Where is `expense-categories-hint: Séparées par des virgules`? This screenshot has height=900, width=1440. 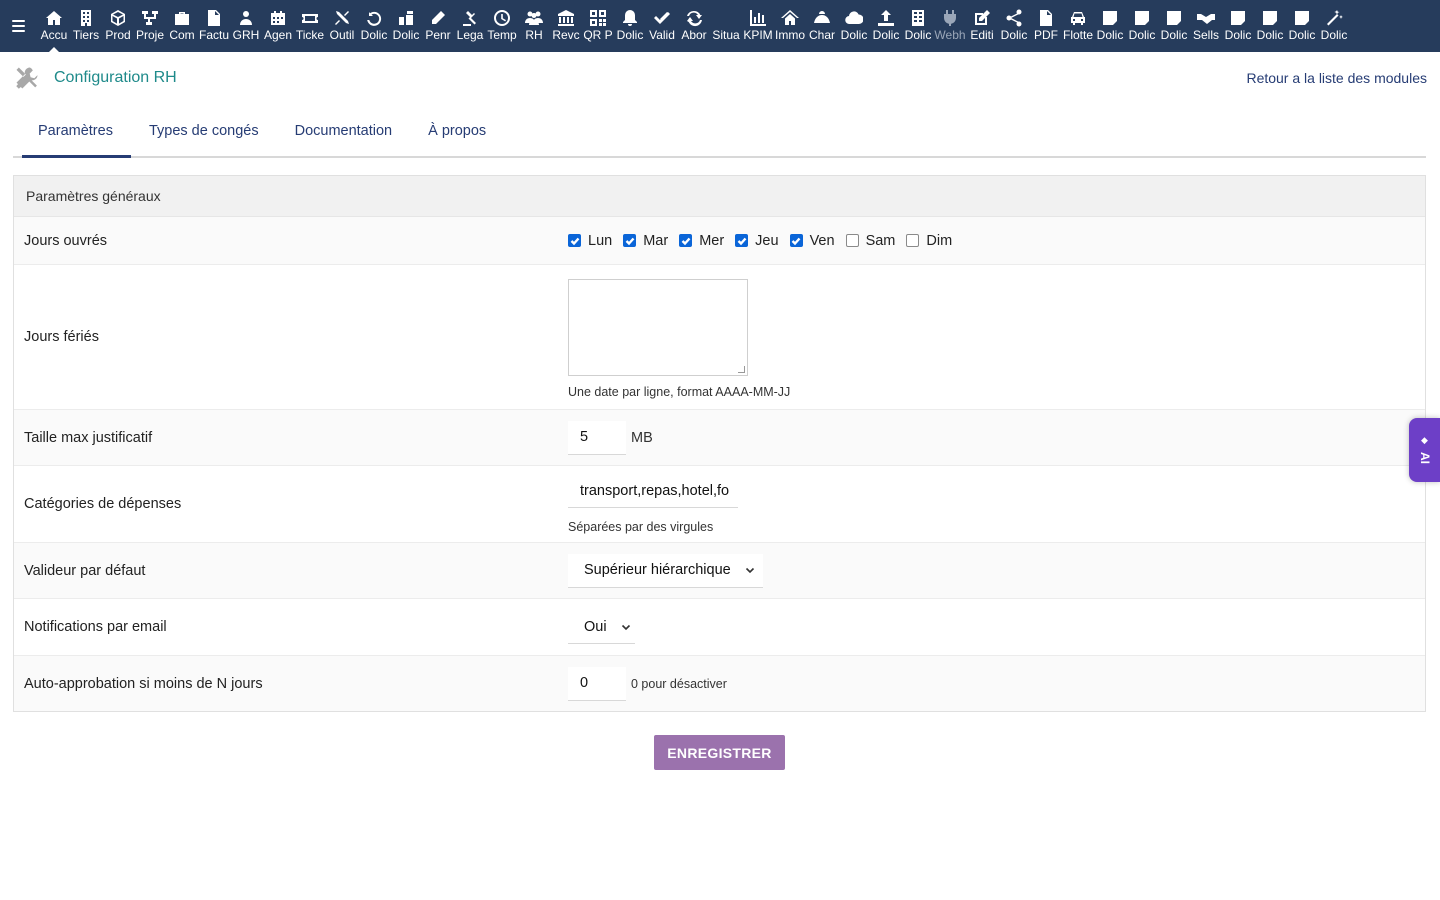 expense-categories-hint: Séparées par des virgules is located at coordinates (641, 527).